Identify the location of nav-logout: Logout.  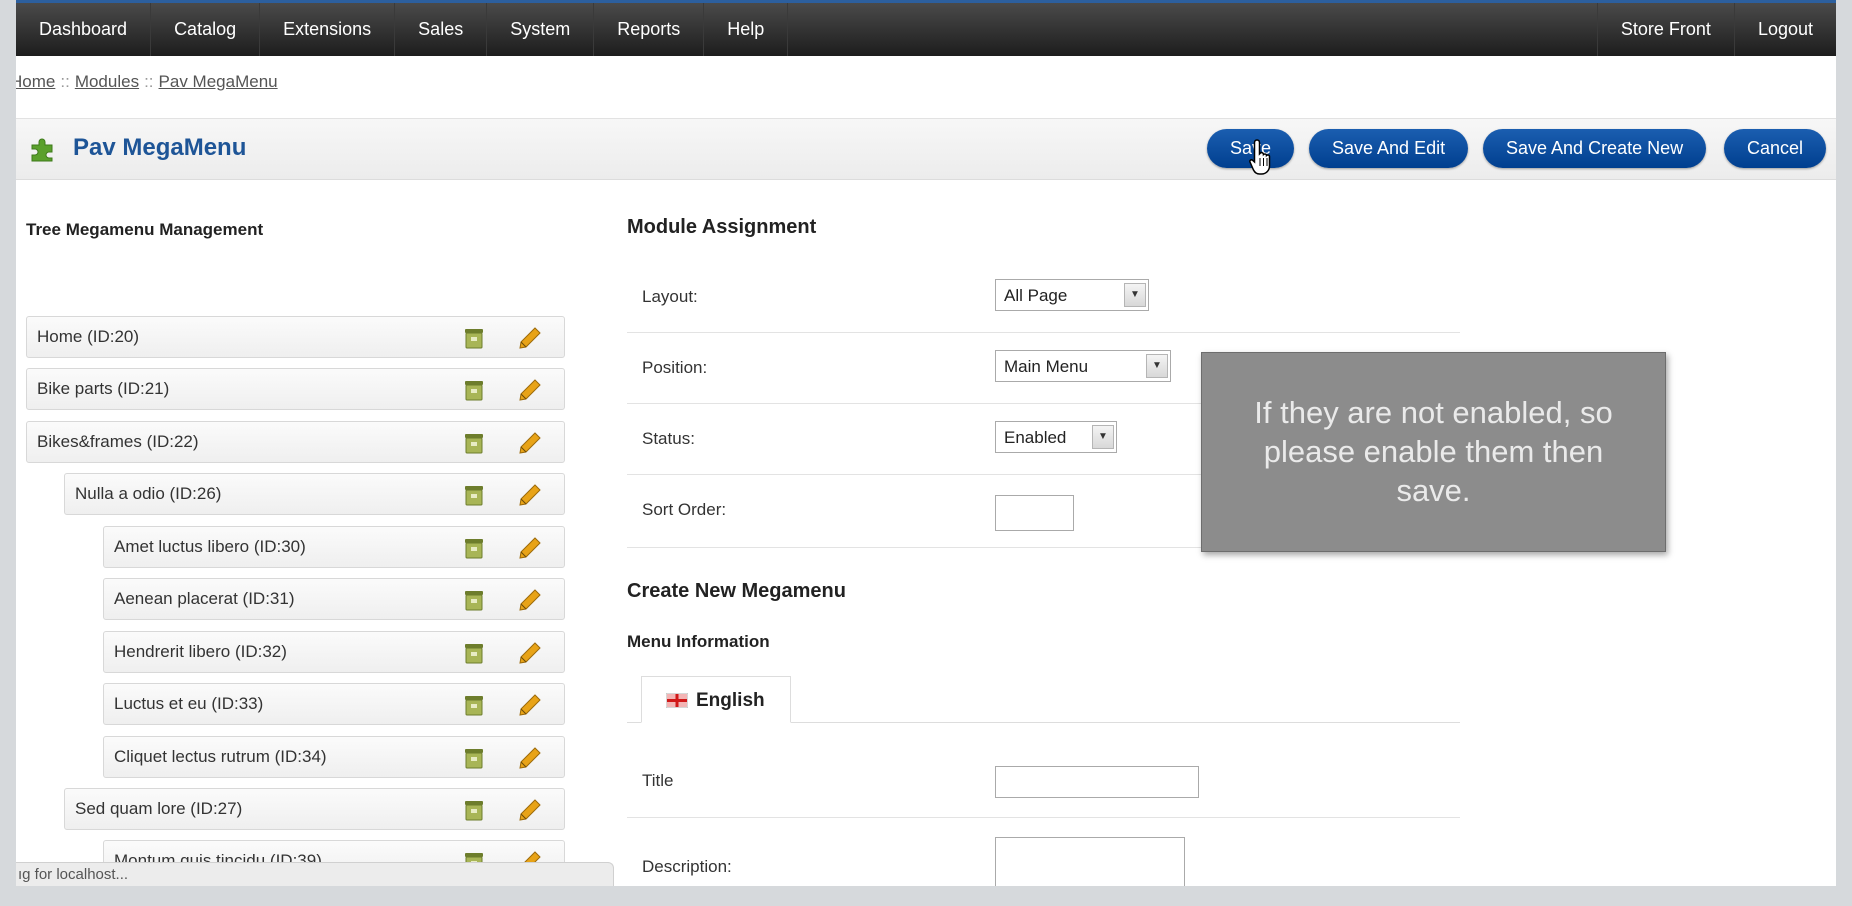
(1784, 29).